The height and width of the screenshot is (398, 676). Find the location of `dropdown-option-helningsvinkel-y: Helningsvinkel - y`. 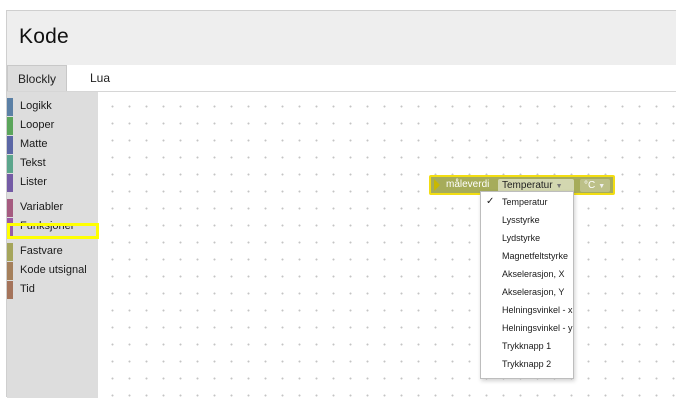

dropdown-option-helningsvinkel-y: Helningsvinkel - y is located at coordinates (527, 328).